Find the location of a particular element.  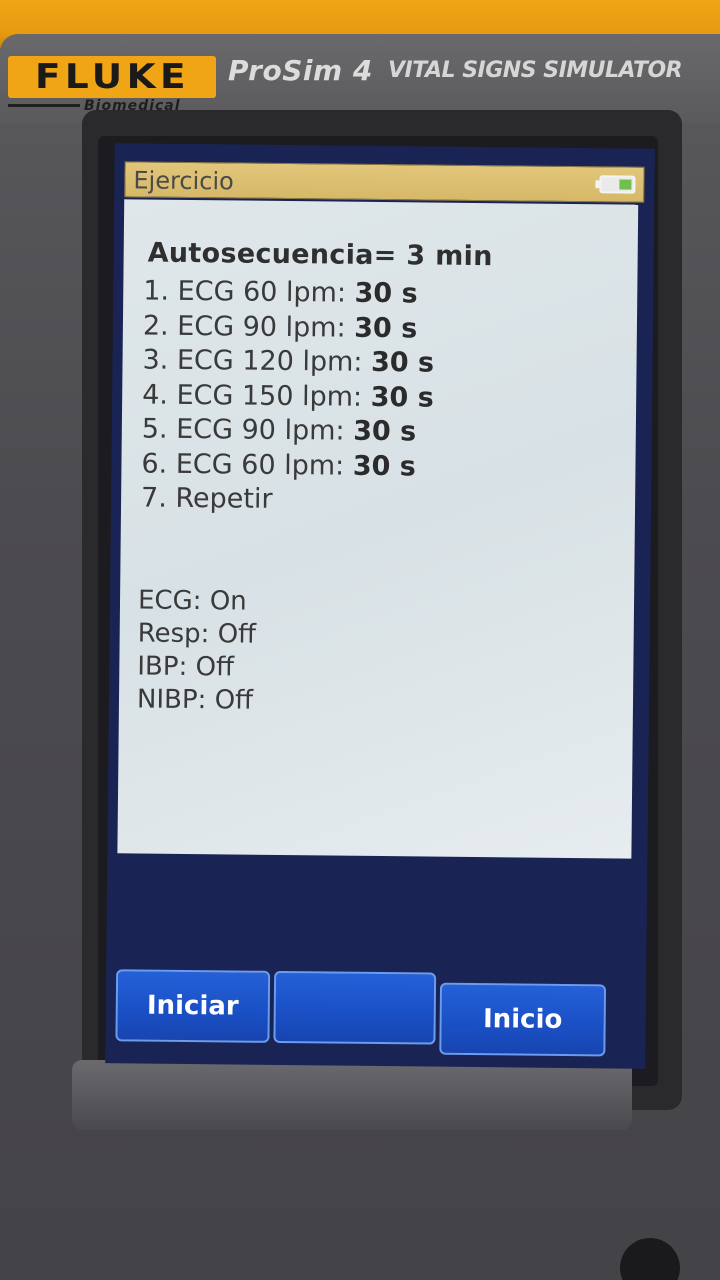

device-description: VITAL SIGNS SIMULATOR is located at coordinates (535, 70).